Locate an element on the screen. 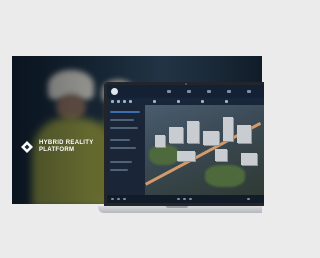  brand-name: HYBRID REALITY PLATFORM is located at coordinates (66, 147).